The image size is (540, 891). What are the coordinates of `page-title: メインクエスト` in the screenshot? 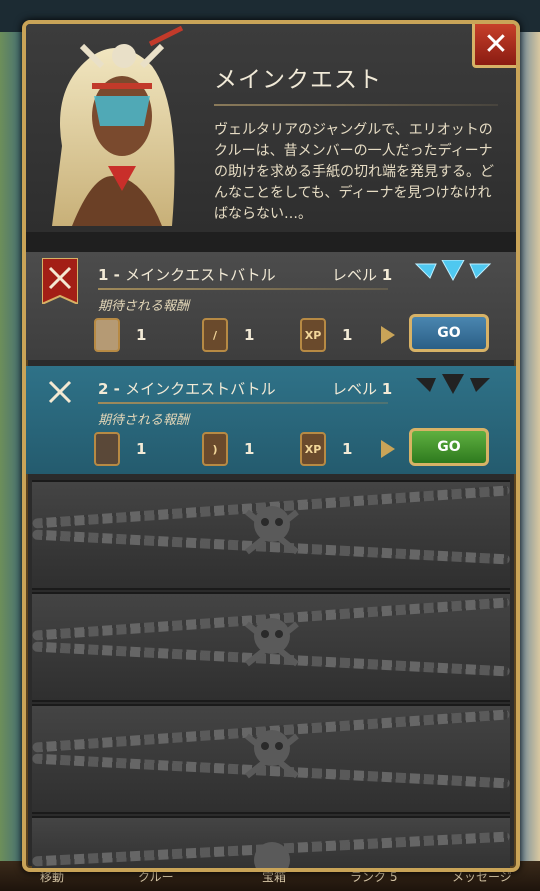 It's located at (298, 80).